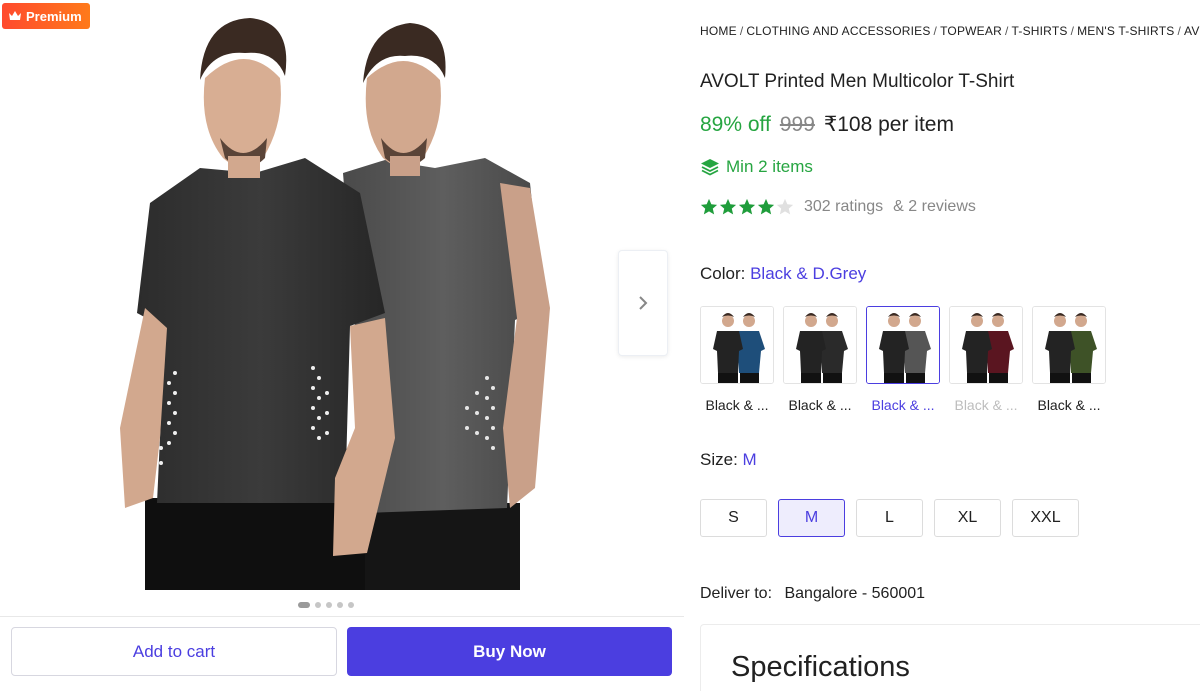  What do you see at coordinates (1040, 31) in the screenshot?
I see `breadcrumb-item: T-SHIRTS` at bounding box center [1040, 31].